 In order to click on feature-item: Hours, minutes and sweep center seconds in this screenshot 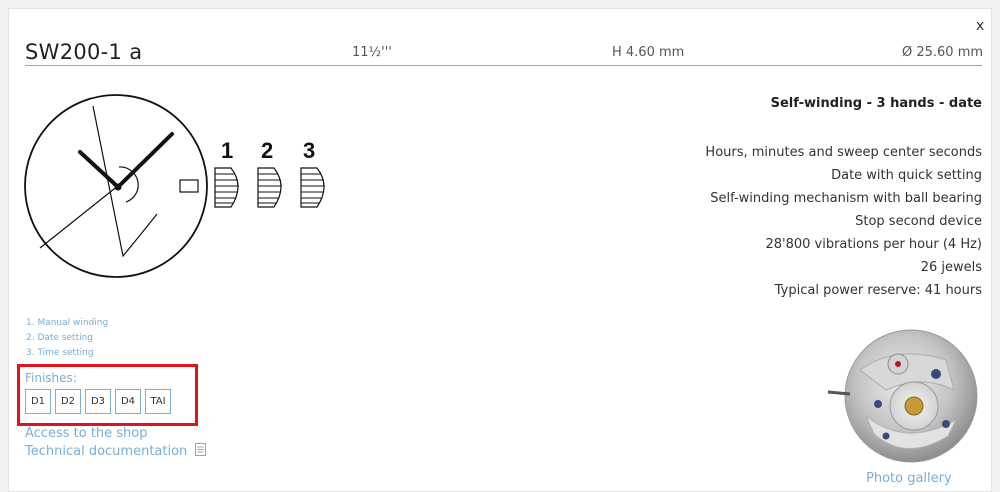, I will do `click(843, 152)`.